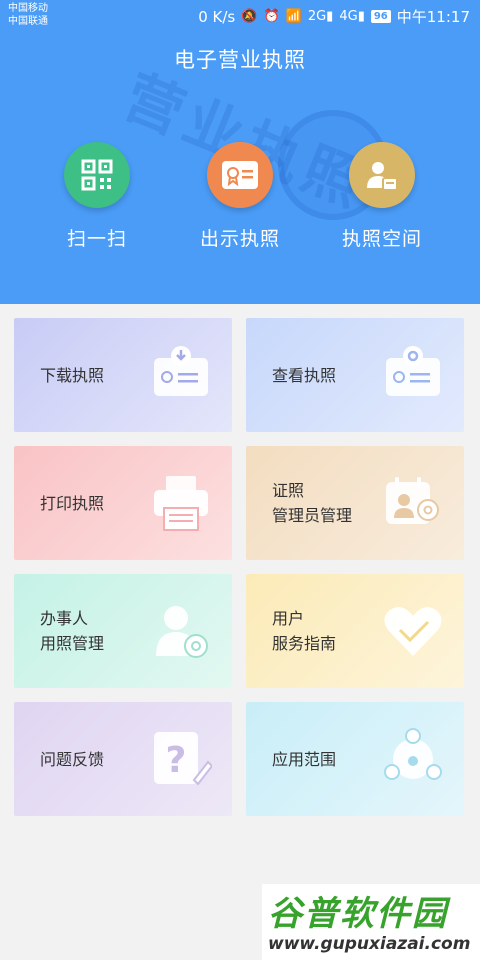  Describe the element at coordinates (123, 503) in the screenshot. I see `print-license-card: 打印执照` at that location.